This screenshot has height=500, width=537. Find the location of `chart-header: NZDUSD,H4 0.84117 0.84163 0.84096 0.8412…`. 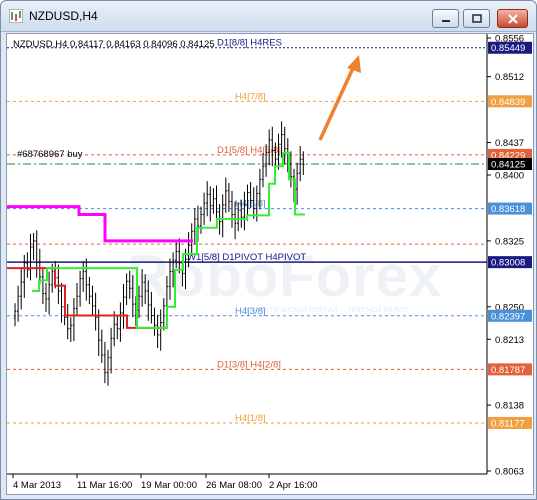

chart-header: NZDUSD,H4 0.84117 0.84163 0.84096 0.8412… is located at coordinates (114, 44).